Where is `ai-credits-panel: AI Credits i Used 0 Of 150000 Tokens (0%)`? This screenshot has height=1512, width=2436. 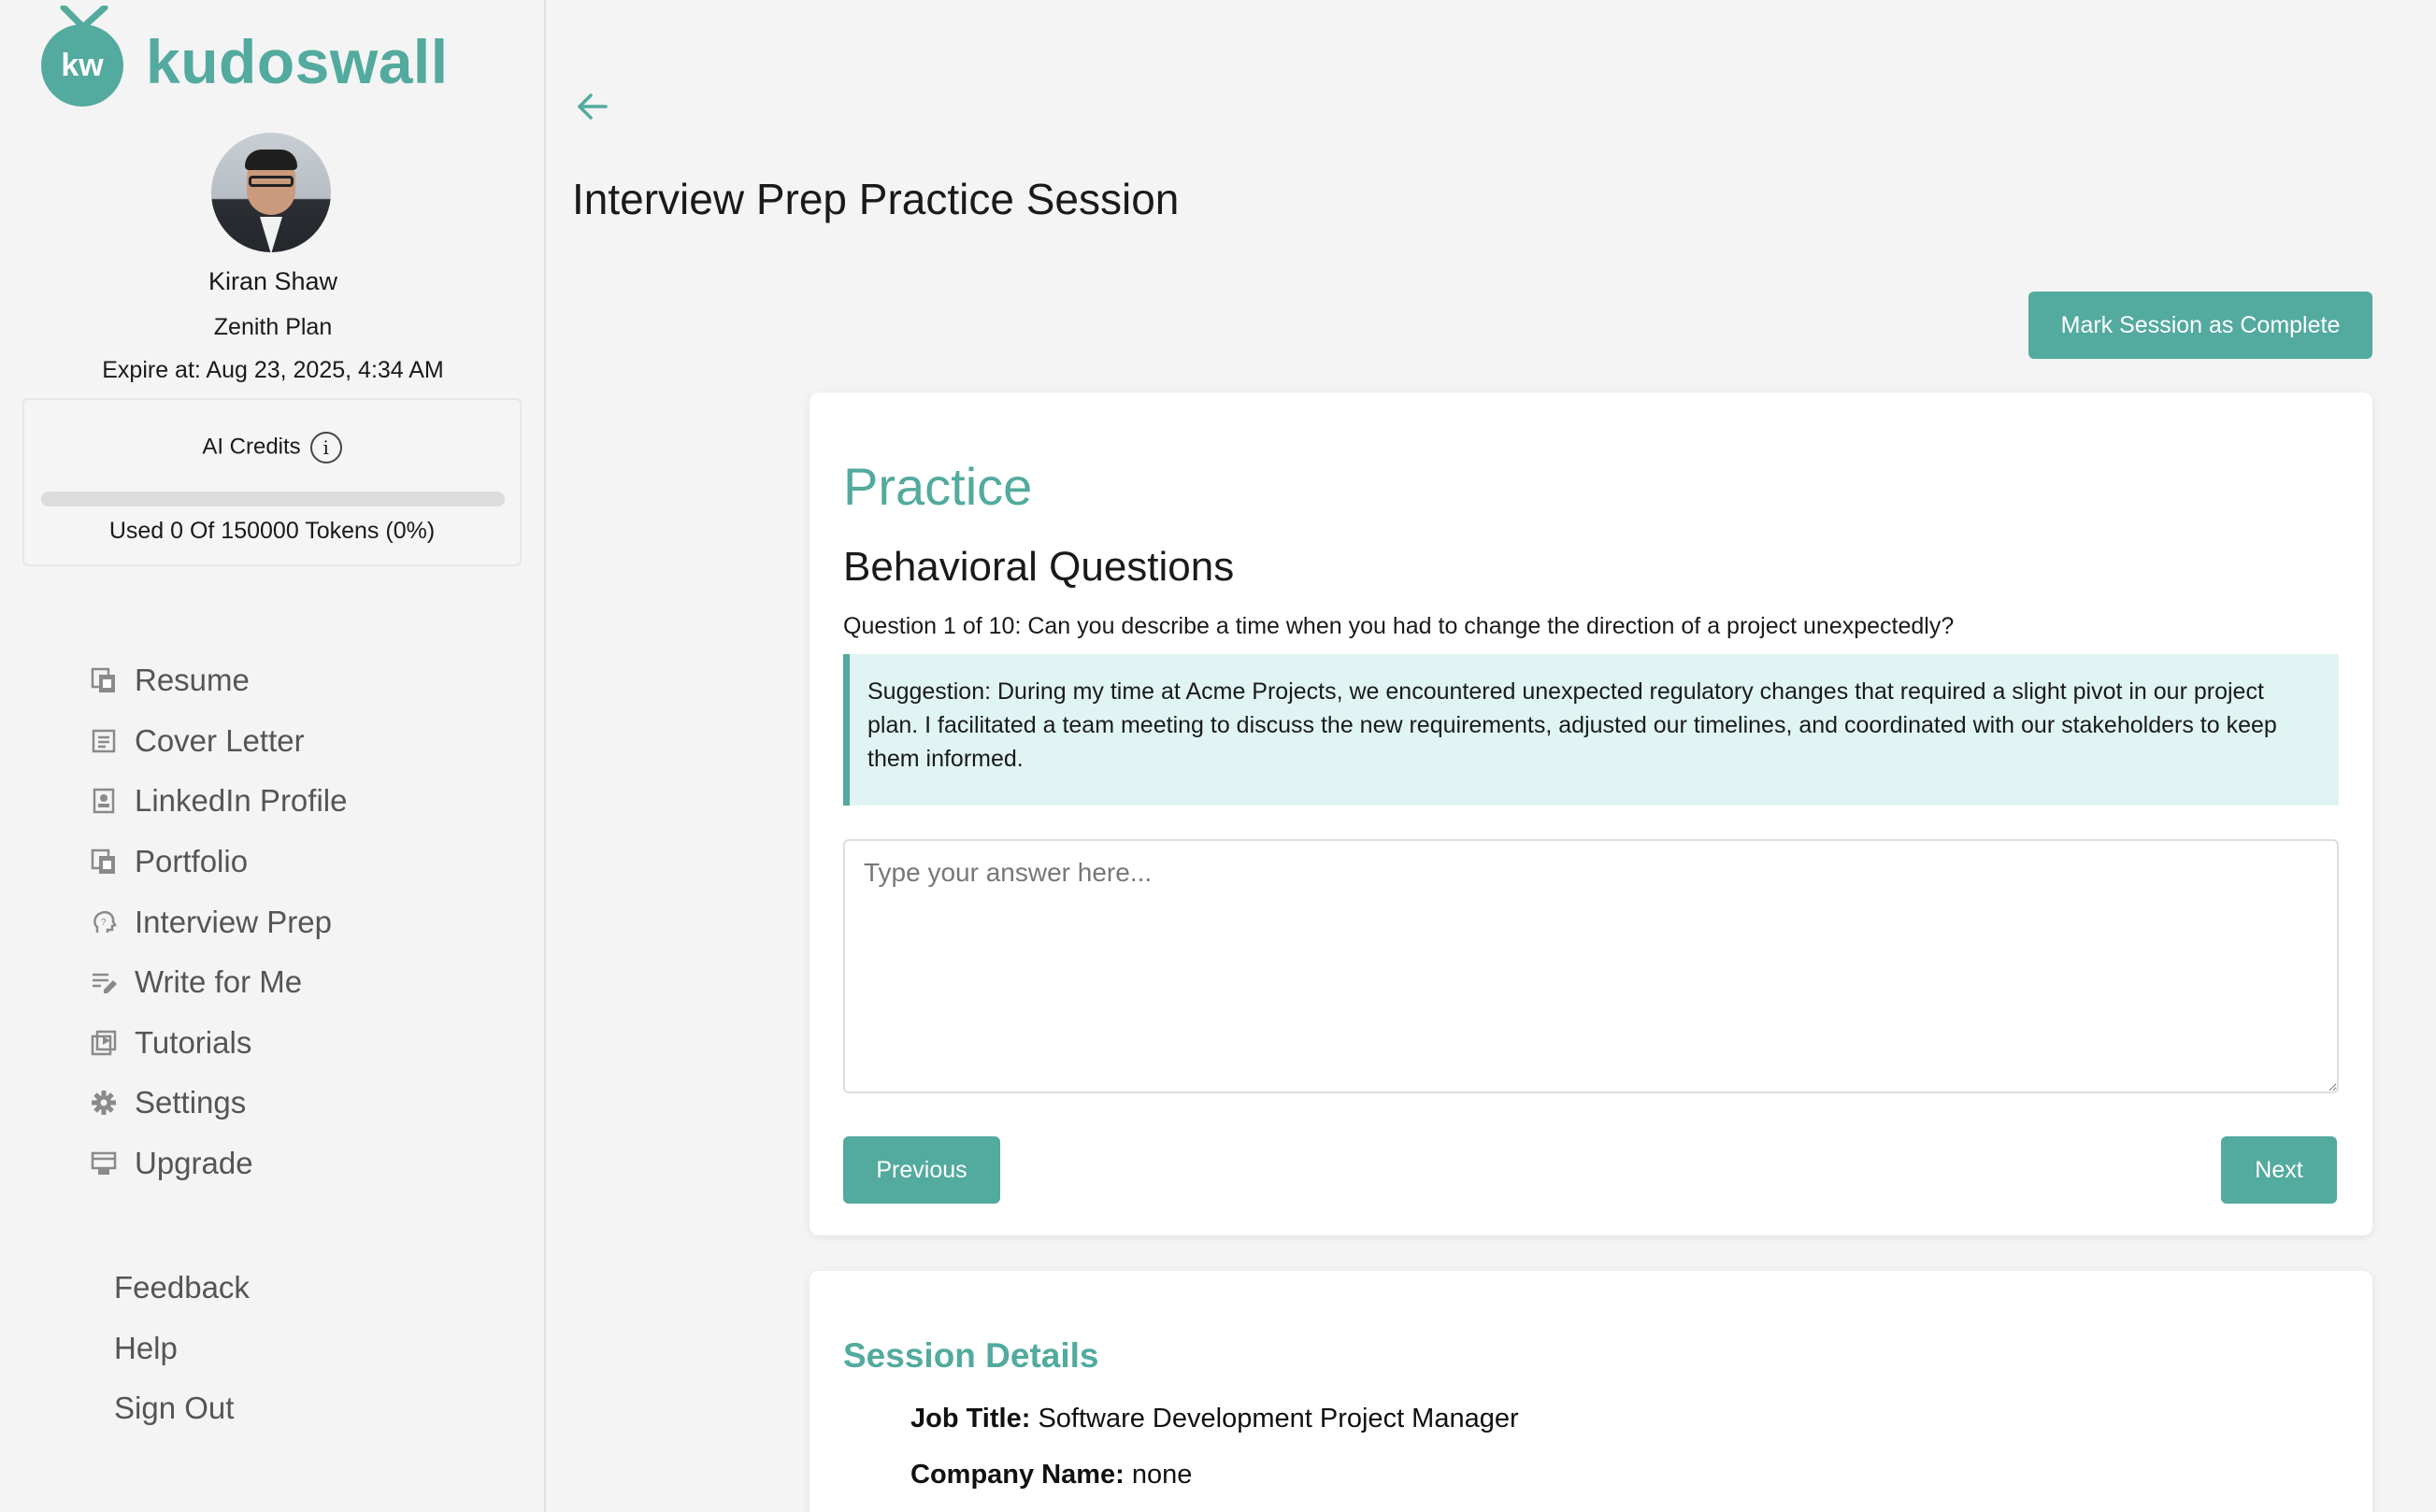
ai-credits-panel: AI Credits i Used 0 Of 150000 Tokens (0%) is located at coordinates (272, 482).